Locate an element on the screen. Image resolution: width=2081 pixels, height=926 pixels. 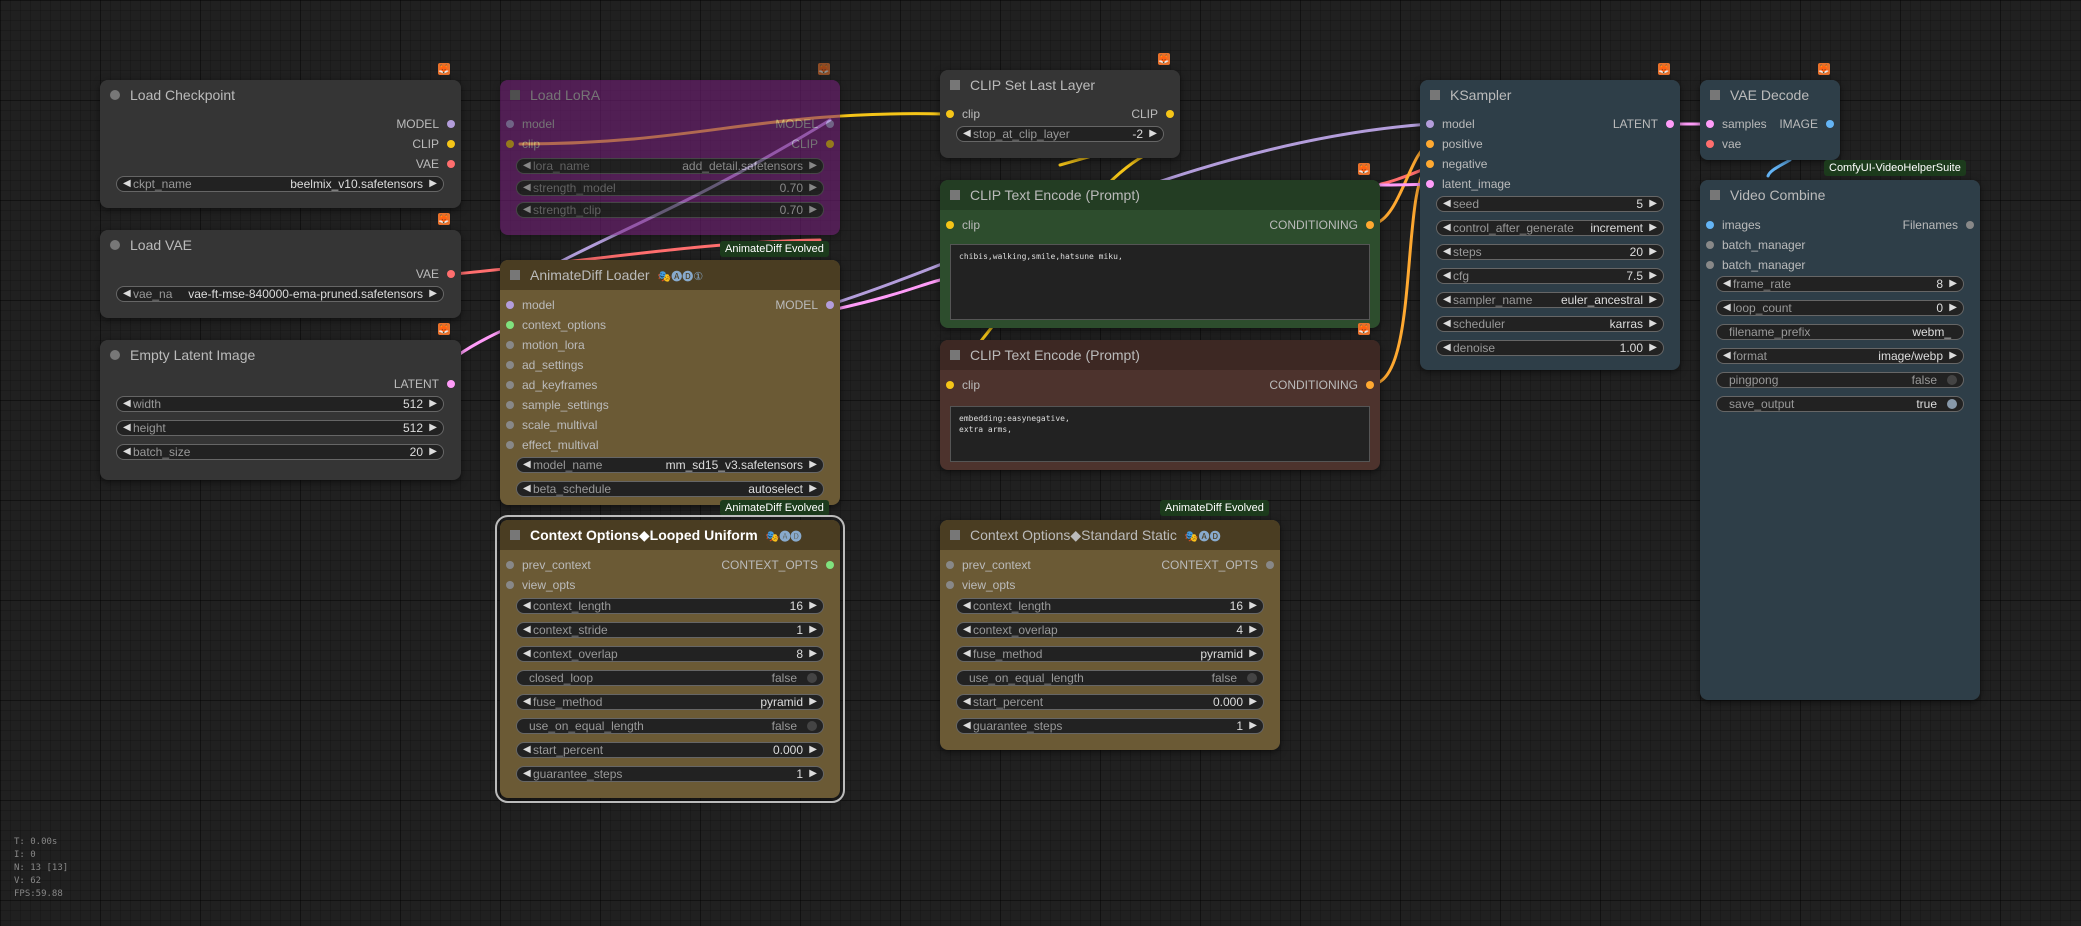
stop-at-clip-layer-number: ◀ stop_at_clip_layer -2 ▶ is located at coordinates (1060, 134).